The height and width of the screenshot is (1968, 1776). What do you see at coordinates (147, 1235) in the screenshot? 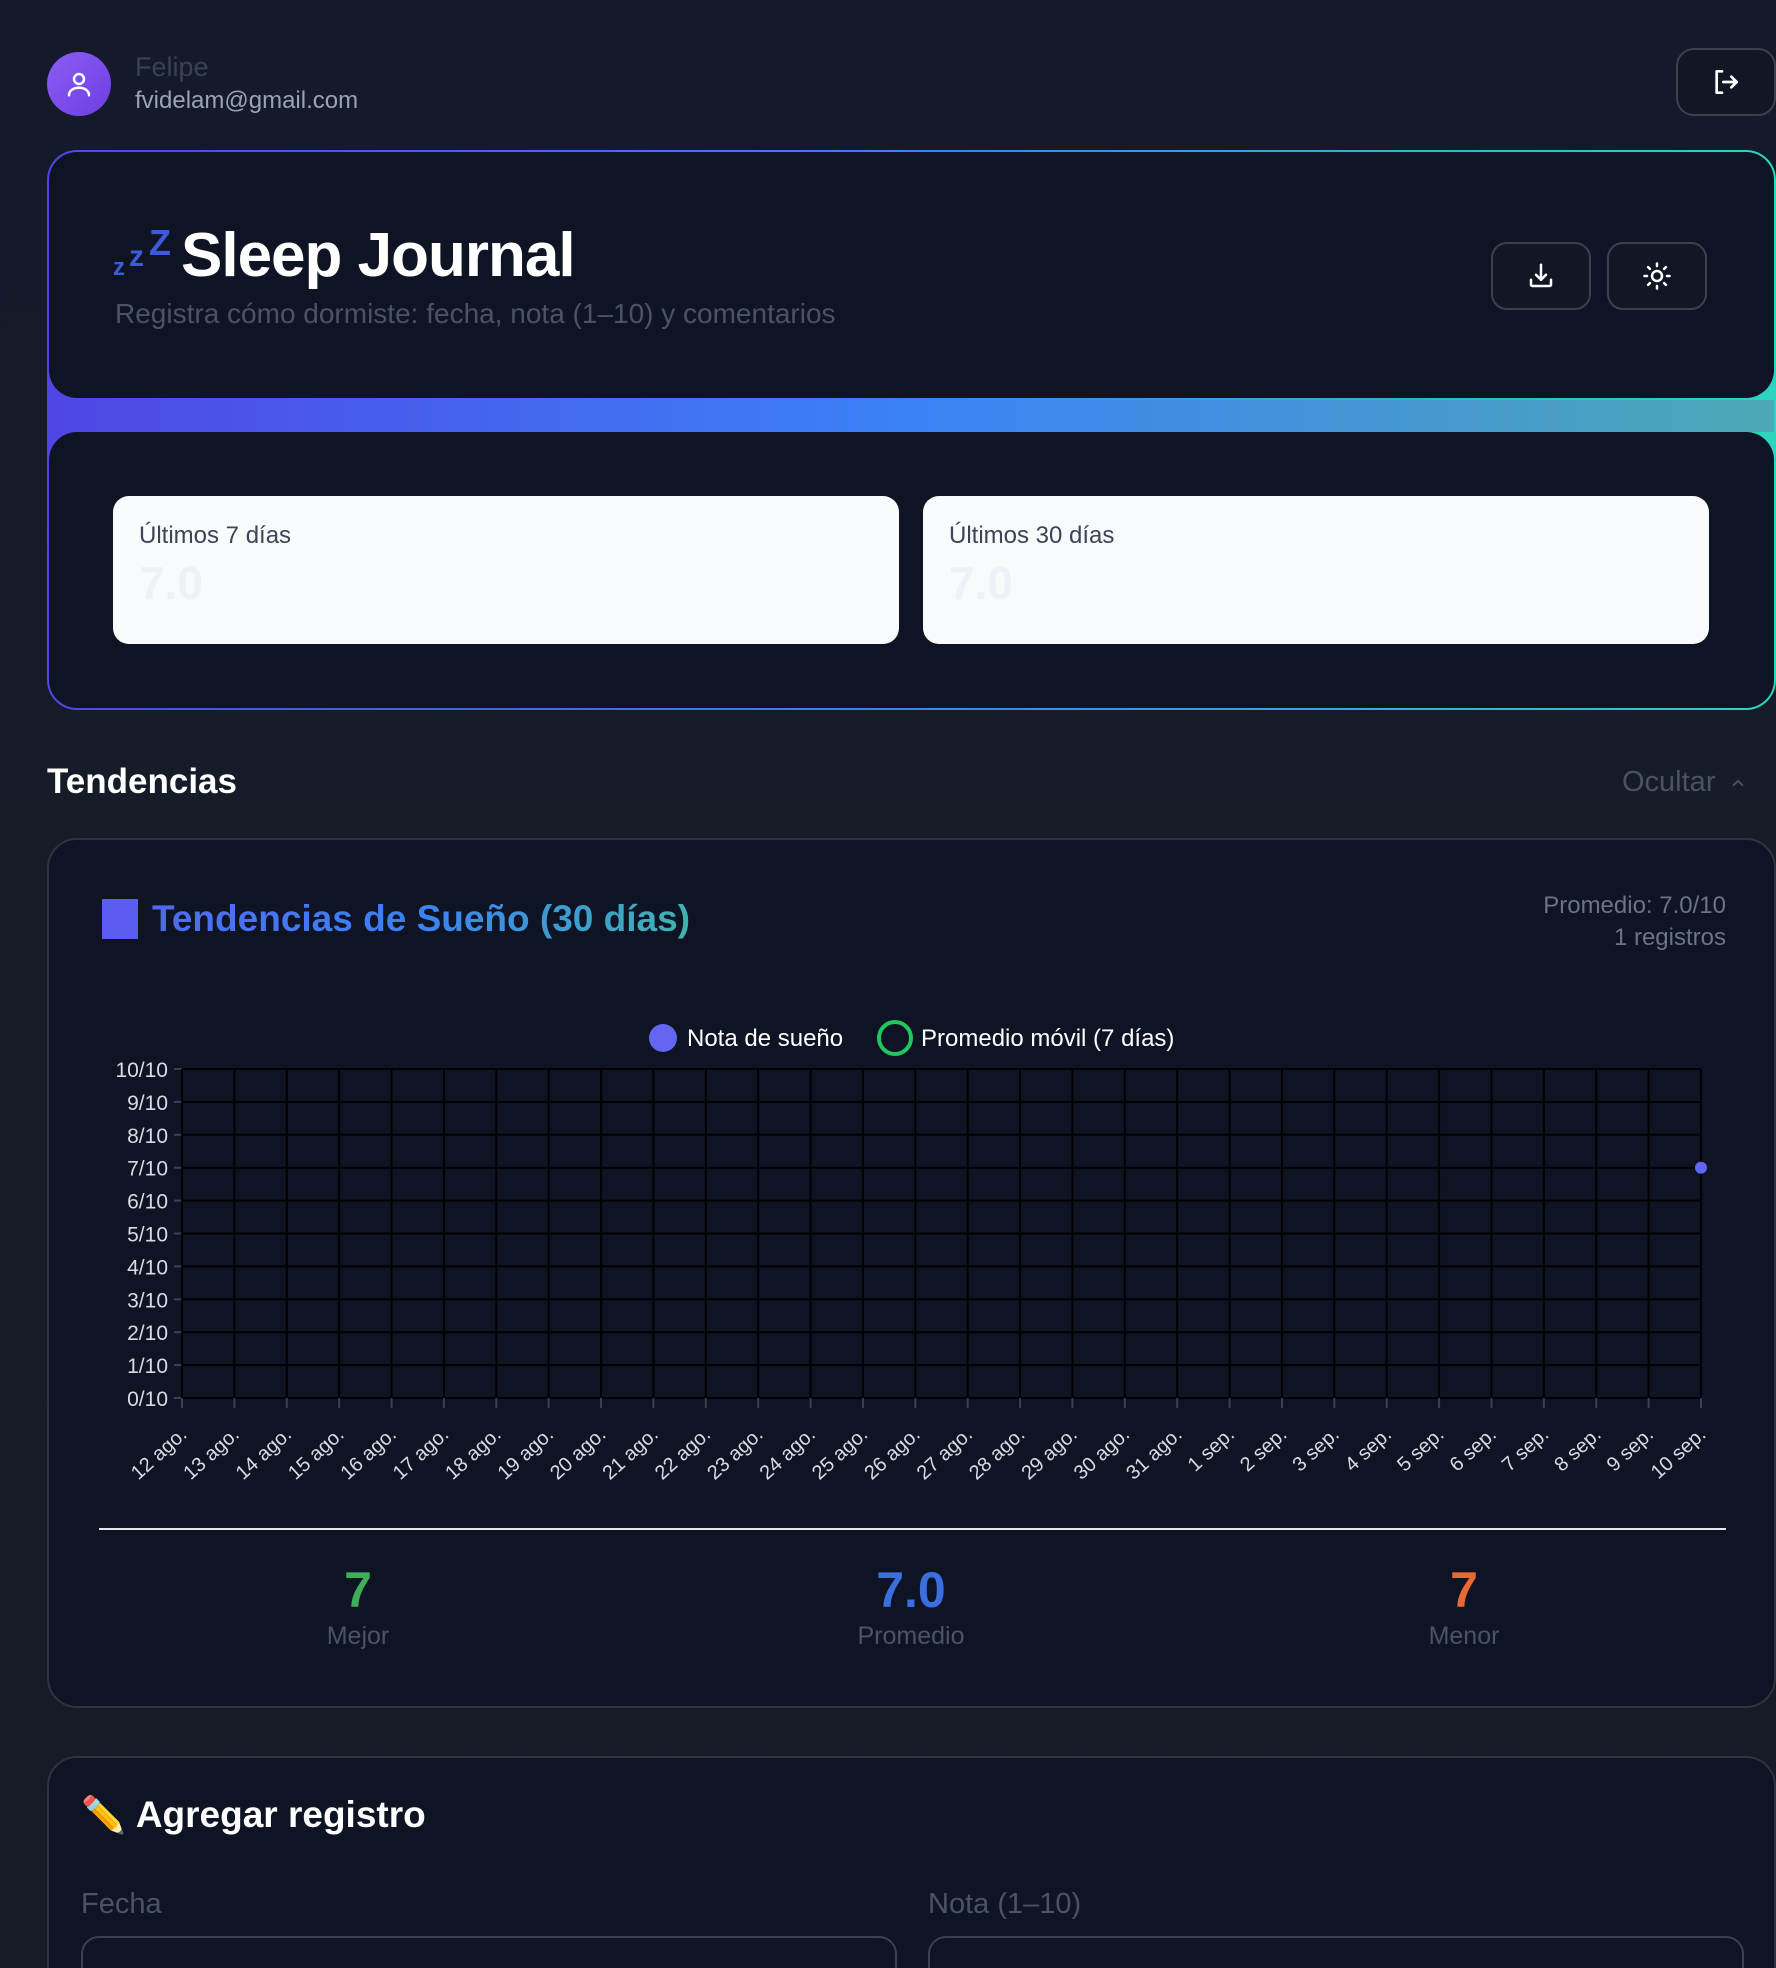
I see `y-tick-label: 5/10` at bounding box center [147, 1235].